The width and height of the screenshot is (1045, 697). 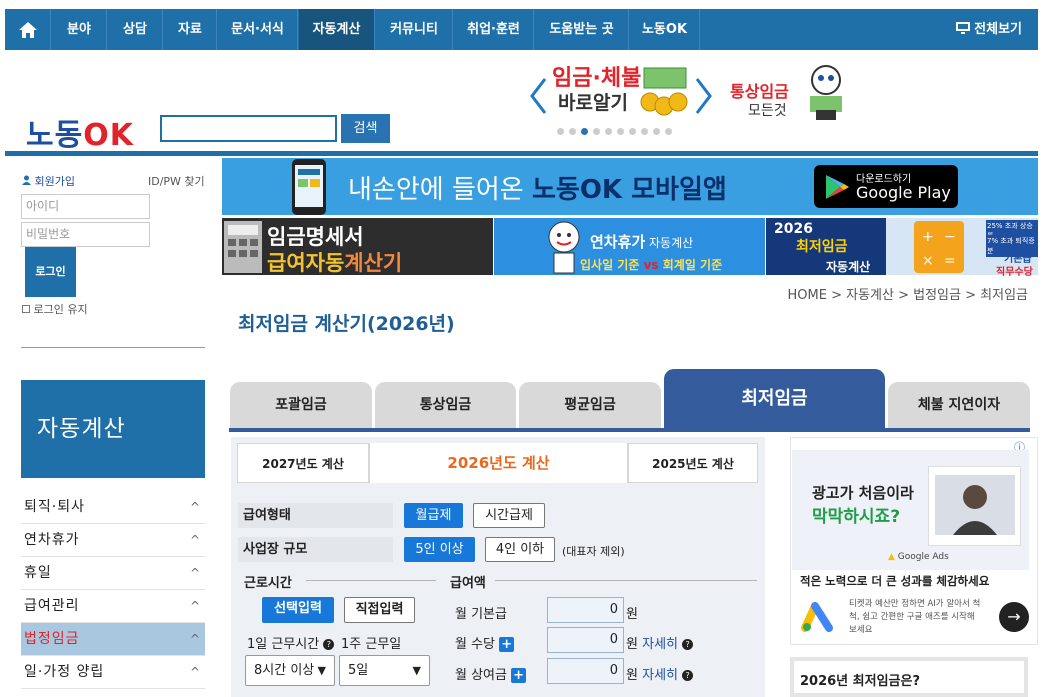 I want to click on pay-type-monthly-button: 월급제, so click(x=433, y=515).